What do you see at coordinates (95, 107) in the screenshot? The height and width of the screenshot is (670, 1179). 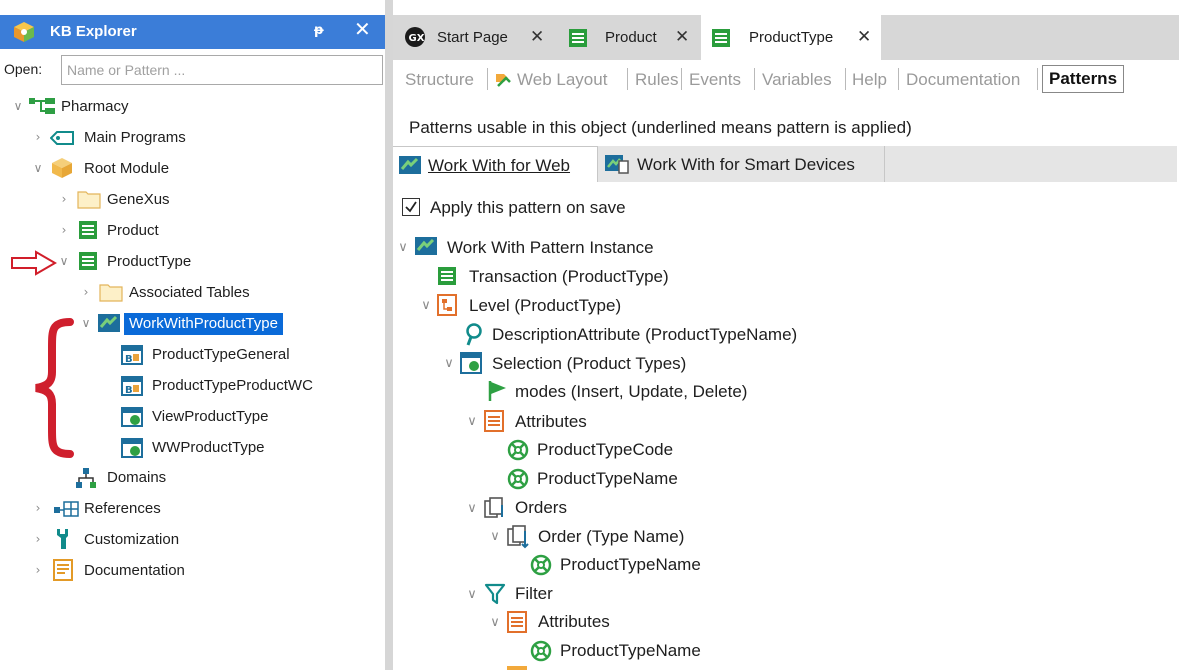 I see `tree-item-pharmacy: Pharmacy` at bounding box center [95, 107].